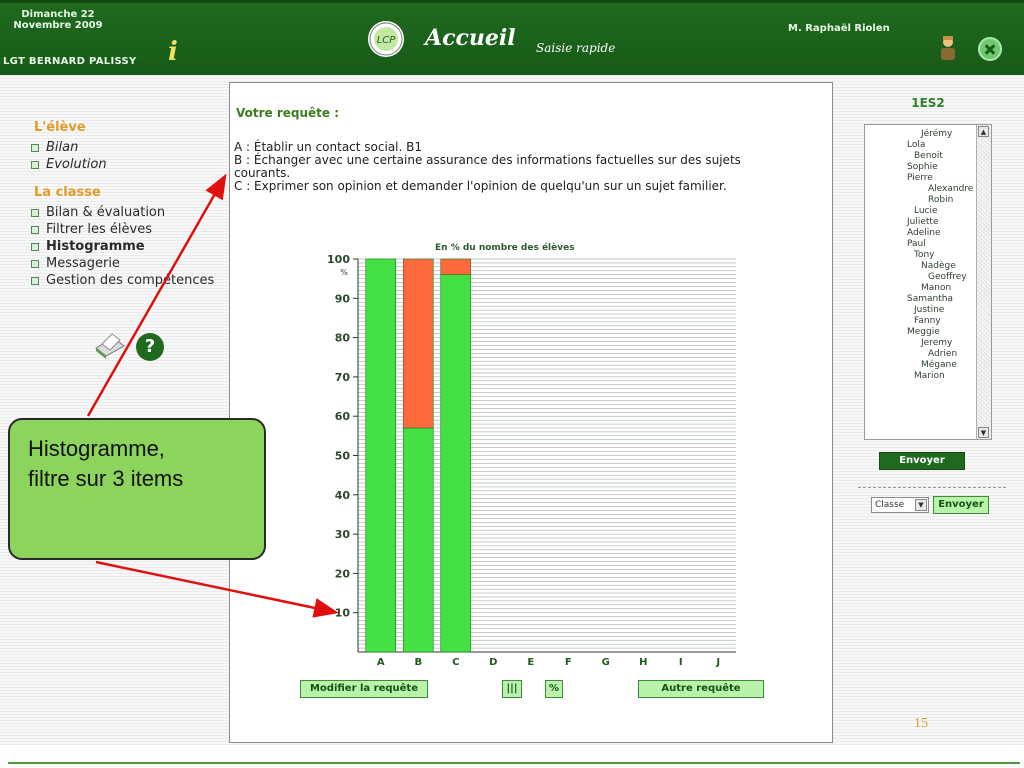 The width and height of the screenshot is (1024, 768). Describe the element at coordinates (921, 376) in the screenshot. I see `student-item: Marion` at that location.